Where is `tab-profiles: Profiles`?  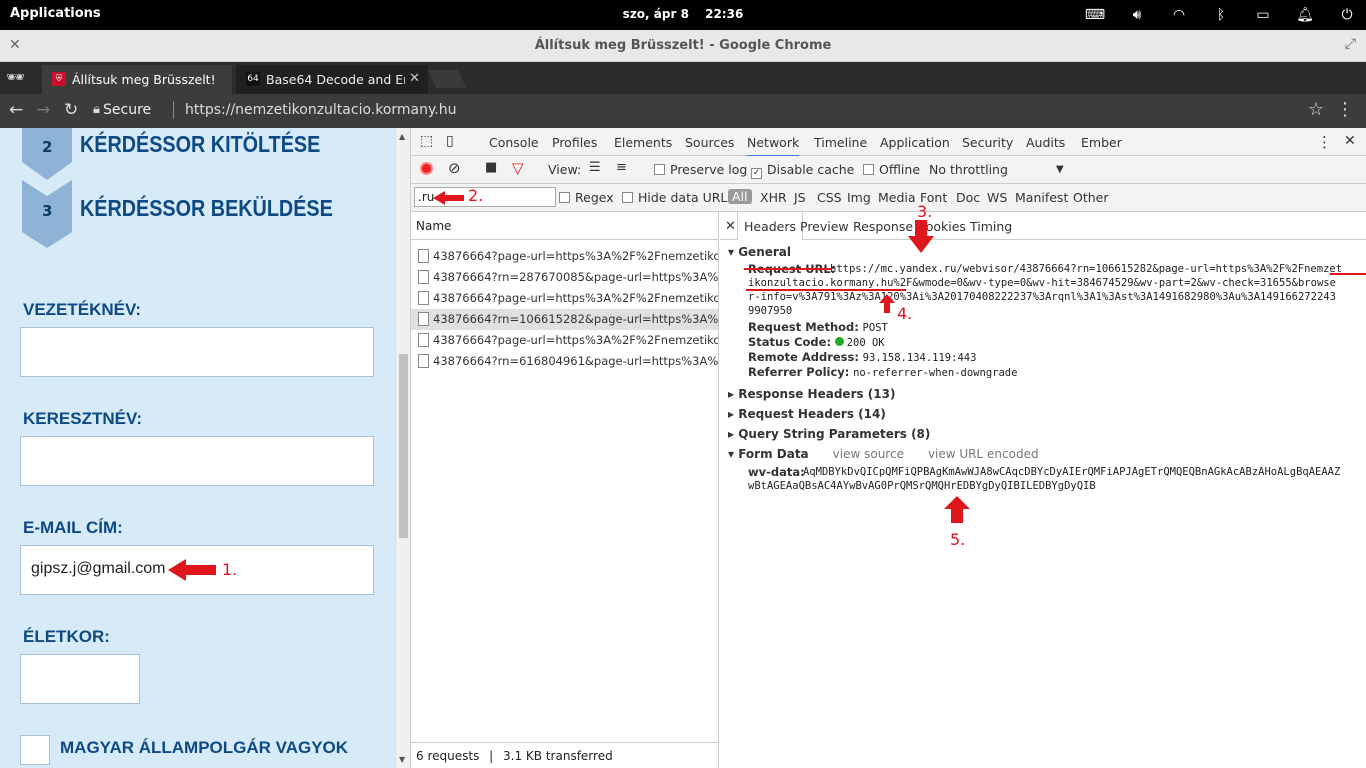 tab-profiles: Profiles is located at coordinates (574, 142).